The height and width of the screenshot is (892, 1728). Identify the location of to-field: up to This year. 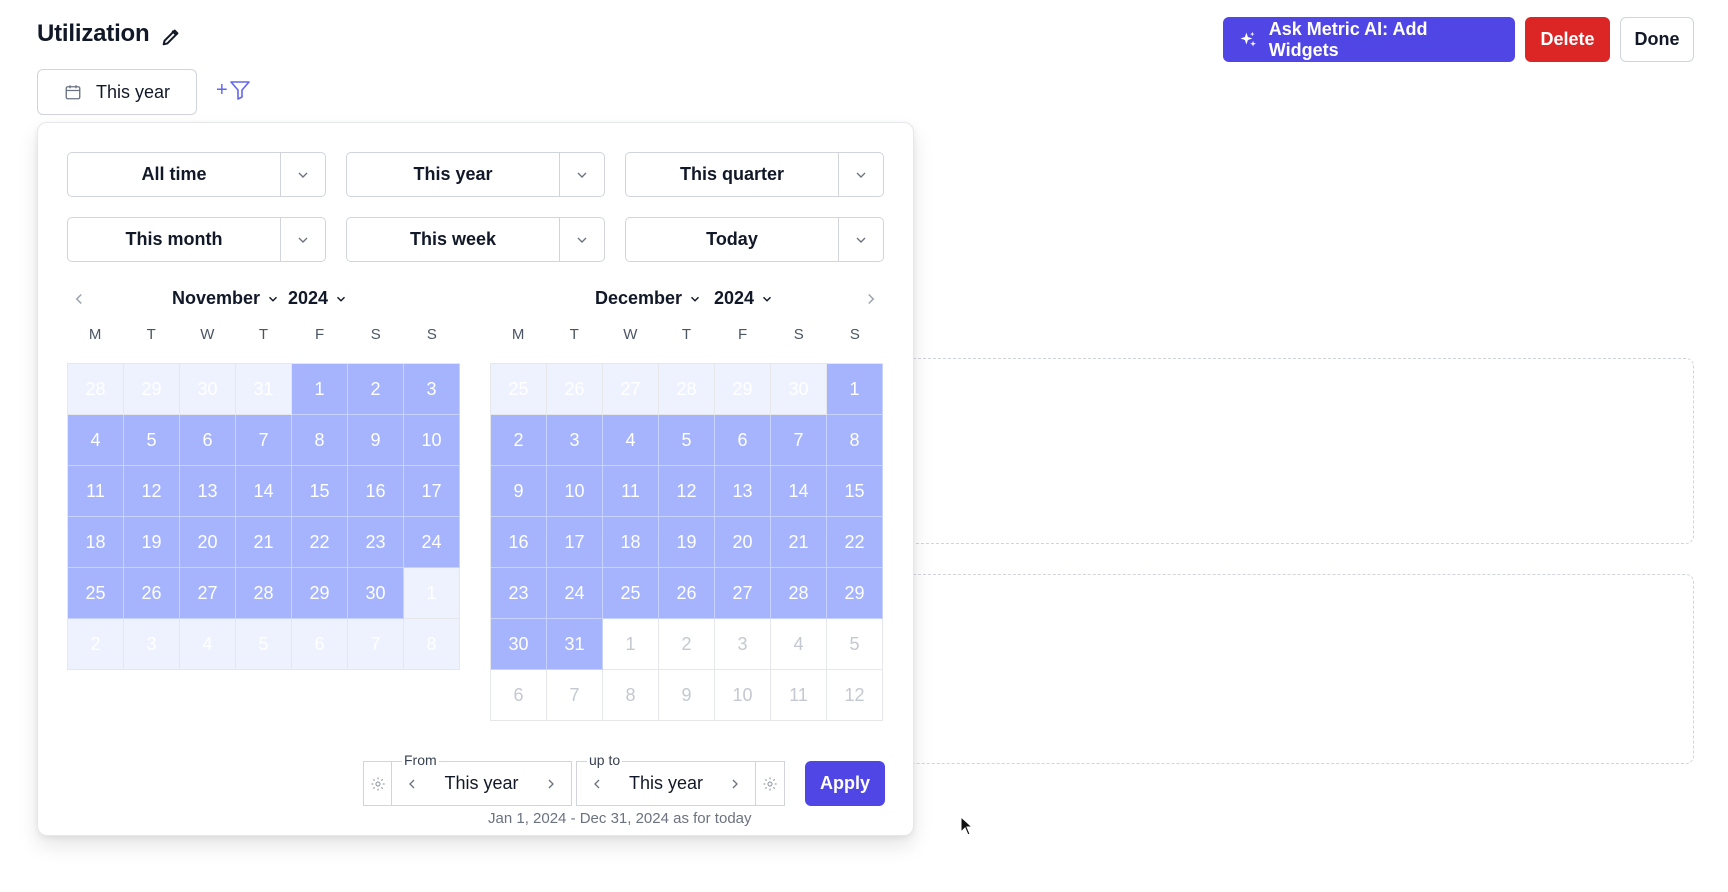
(666, 779).